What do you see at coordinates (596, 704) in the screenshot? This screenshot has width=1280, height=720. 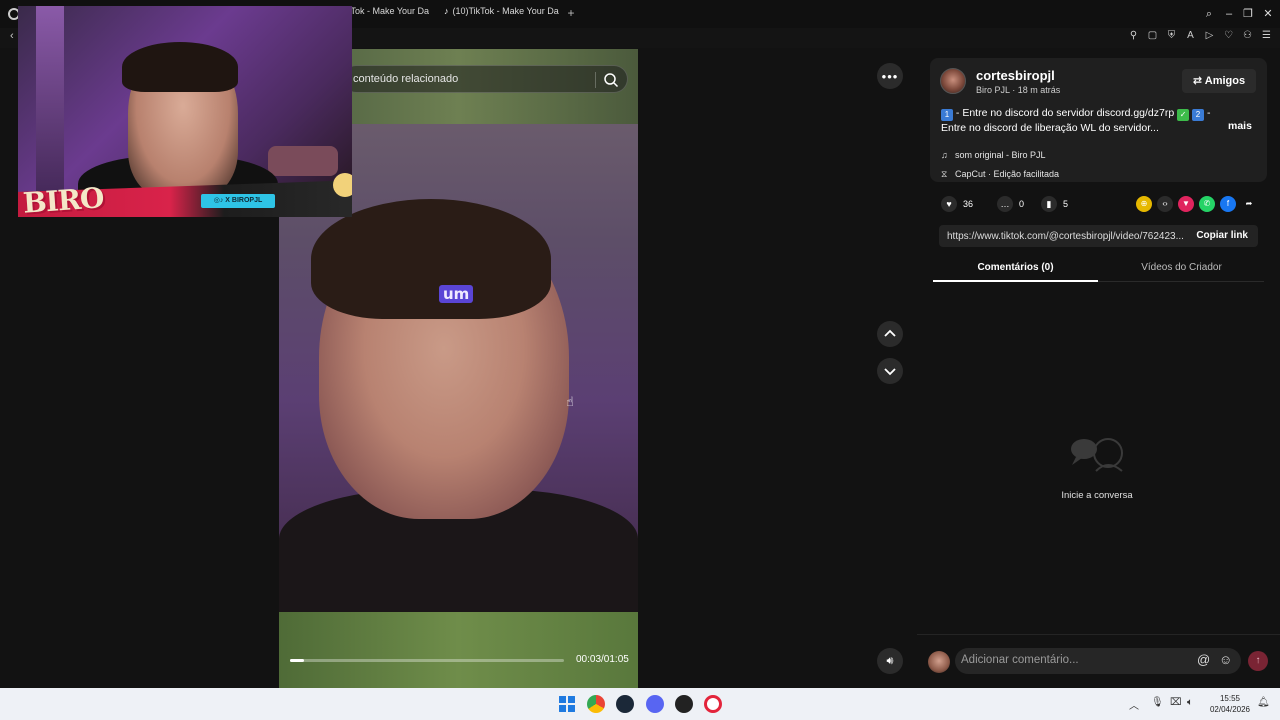 I see `chrome-icon` at bounding box center [596, 704].